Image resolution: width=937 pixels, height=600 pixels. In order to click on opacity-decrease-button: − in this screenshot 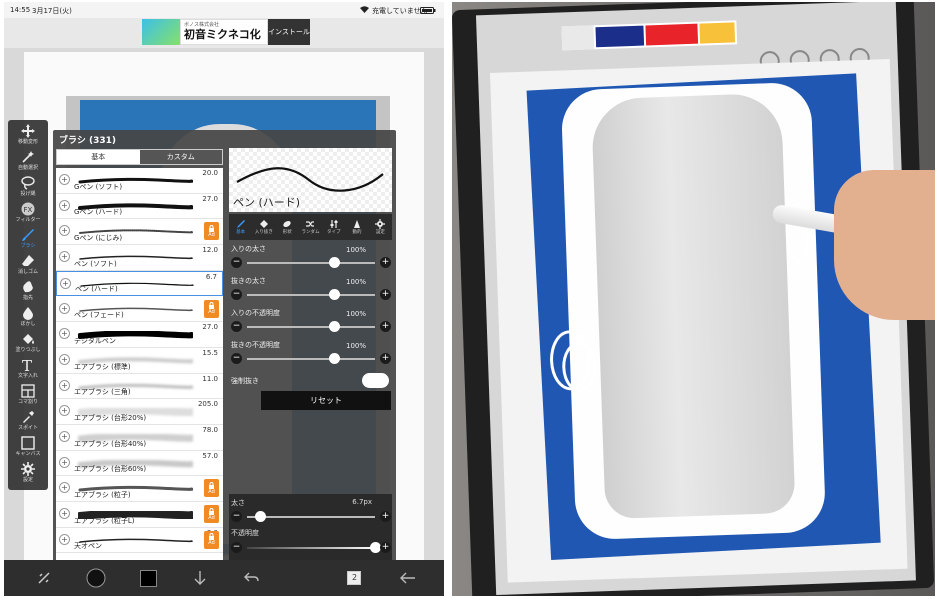, I will do `click(236, 547)`.